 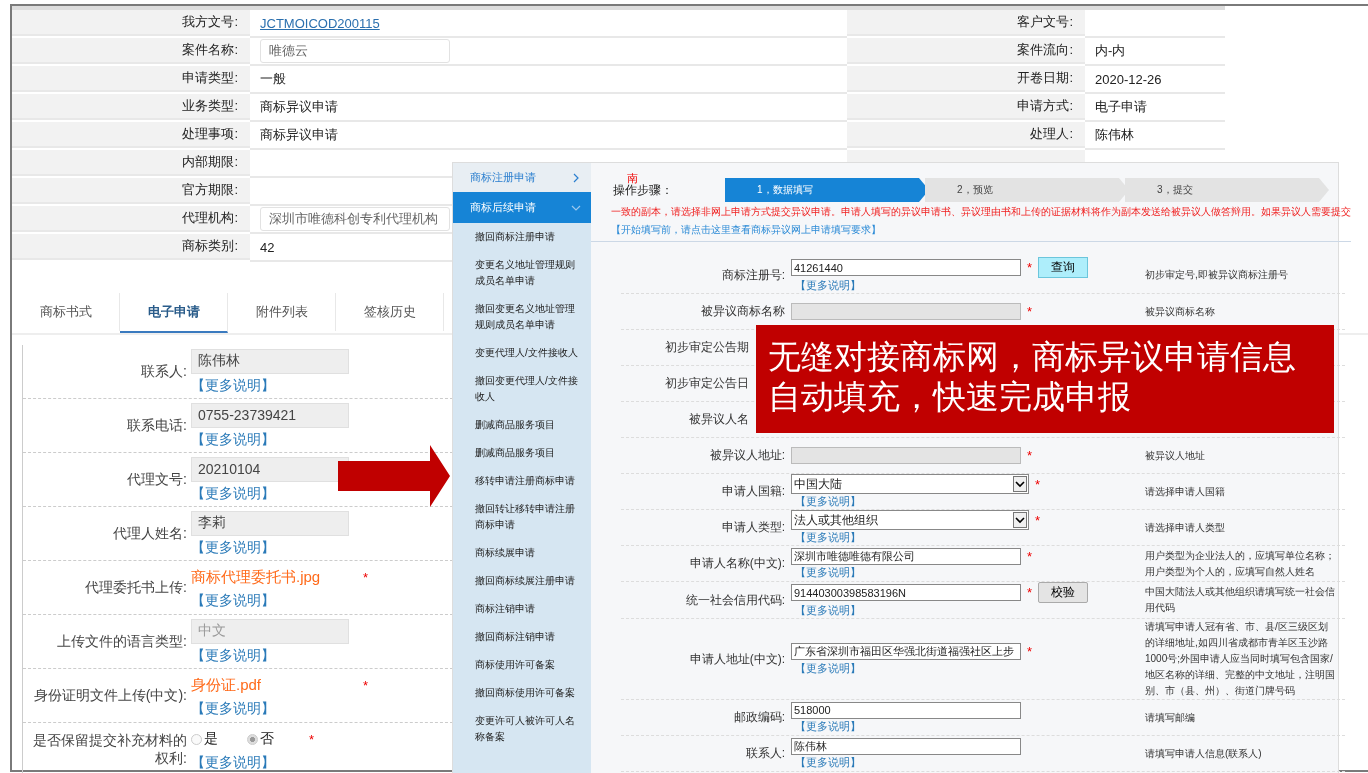 What do you see at coordinates (522, 481) in the screenshot?
I see `sidebar-item: 移转申请注册商标申请` at bounding box center [522, 481].